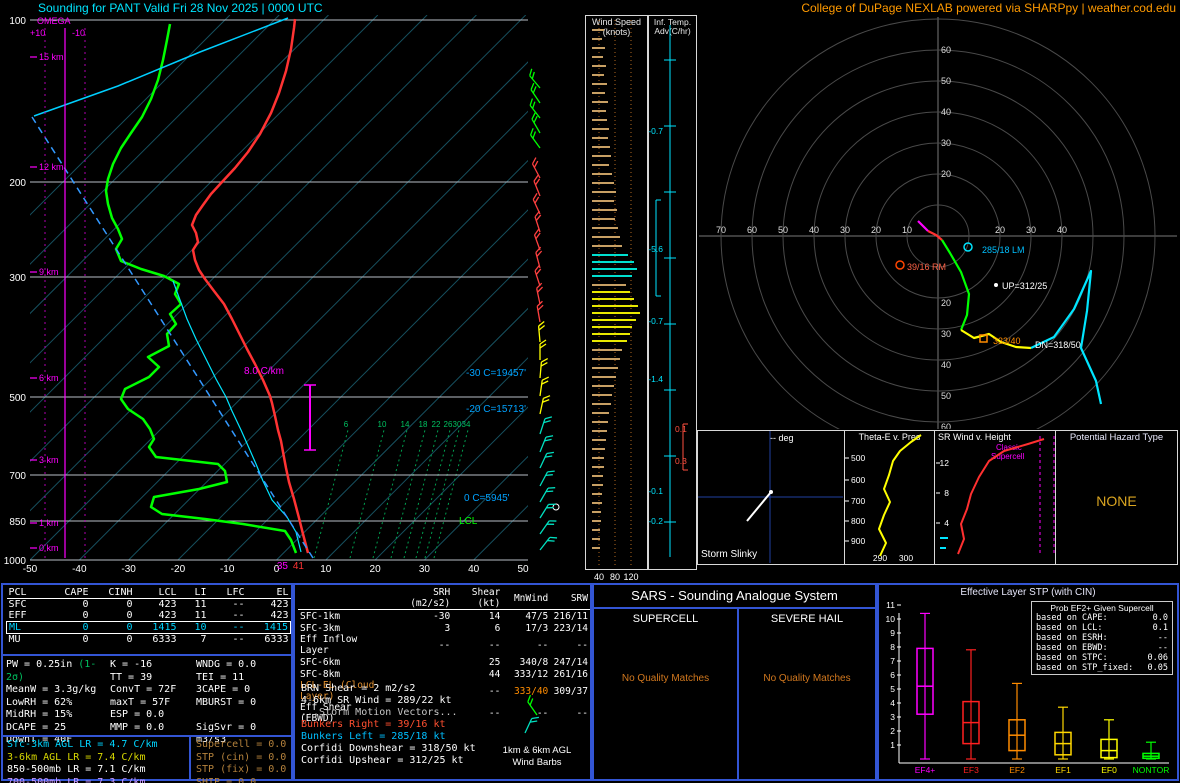 This screenshot has height=783, width=1180. Describe the element at coordinates (37, 33) in the screenshot. I see `svg-text: +10` at that location.